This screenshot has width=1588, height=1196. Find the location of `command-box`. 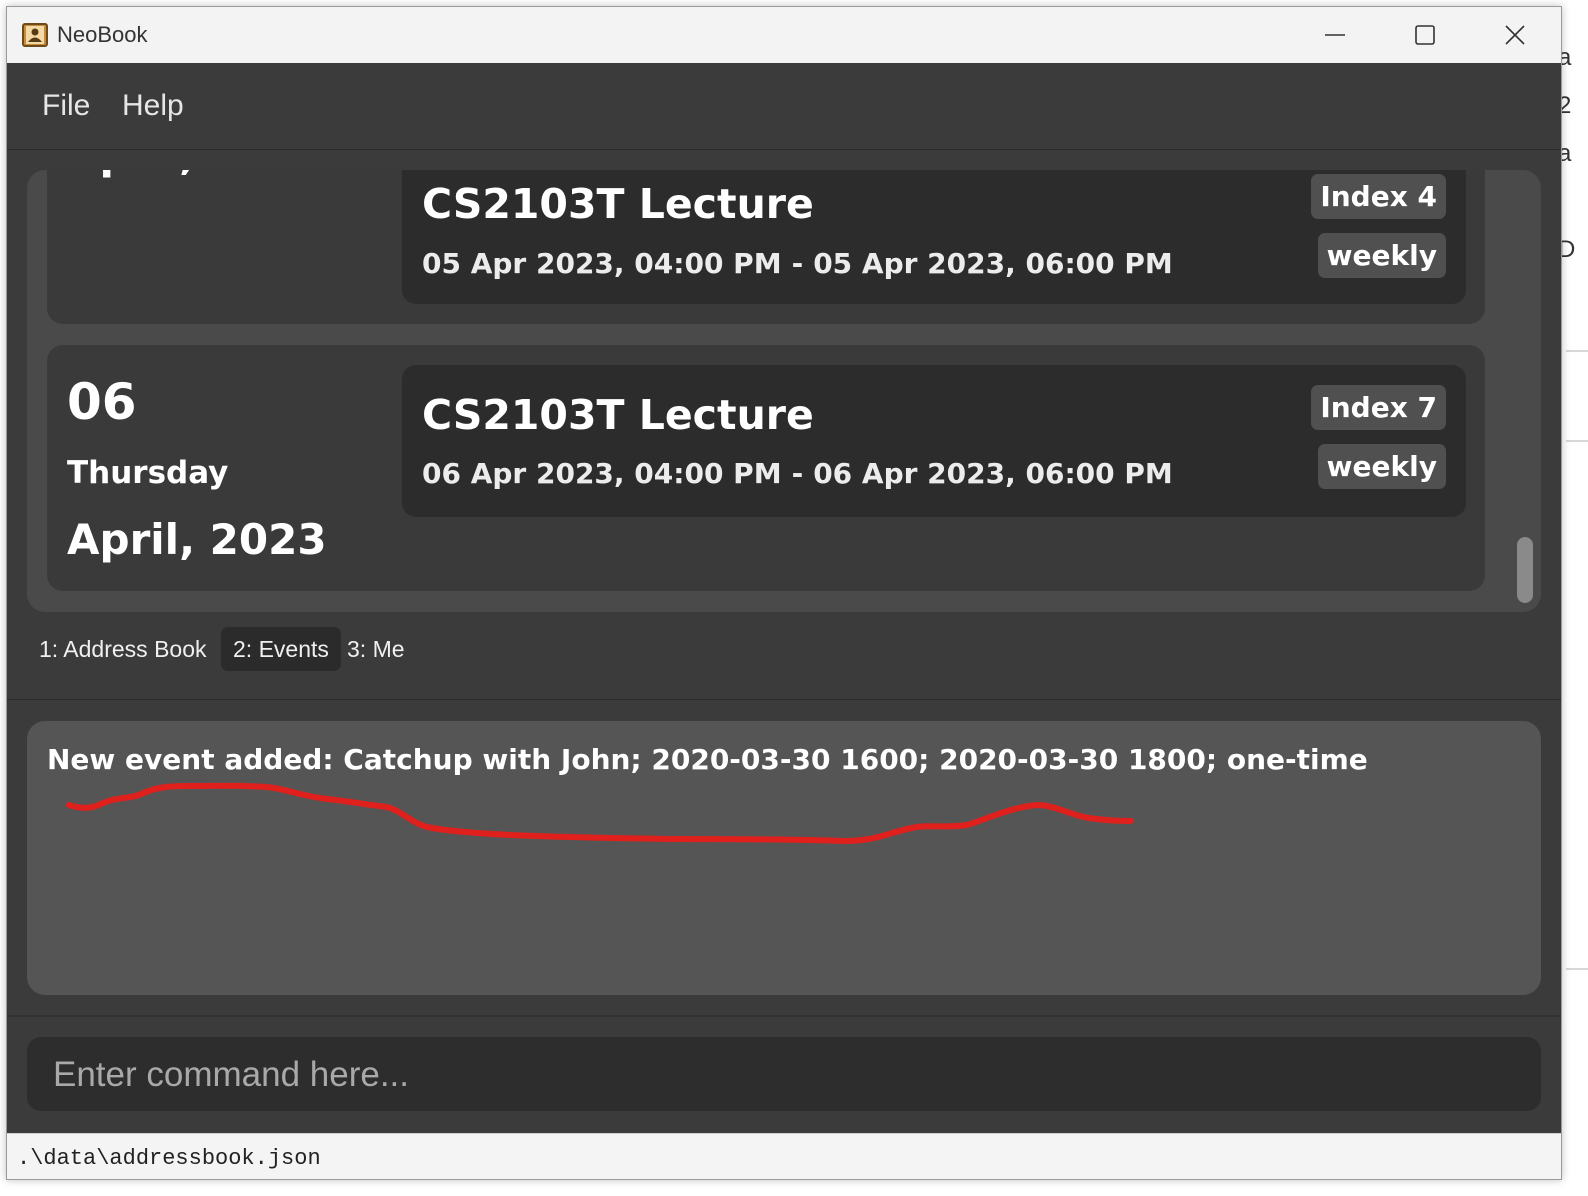

command-box is located at coordinates (784, 1074).